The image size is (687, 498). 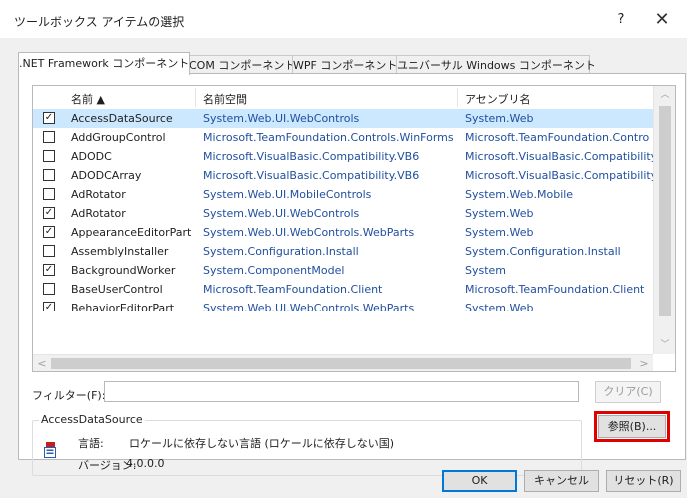 What do you see at coordinates (519, 194) in the screenshot?
I see `row-assembly: System.Web.Mobile` at bounding box center [519, 194].